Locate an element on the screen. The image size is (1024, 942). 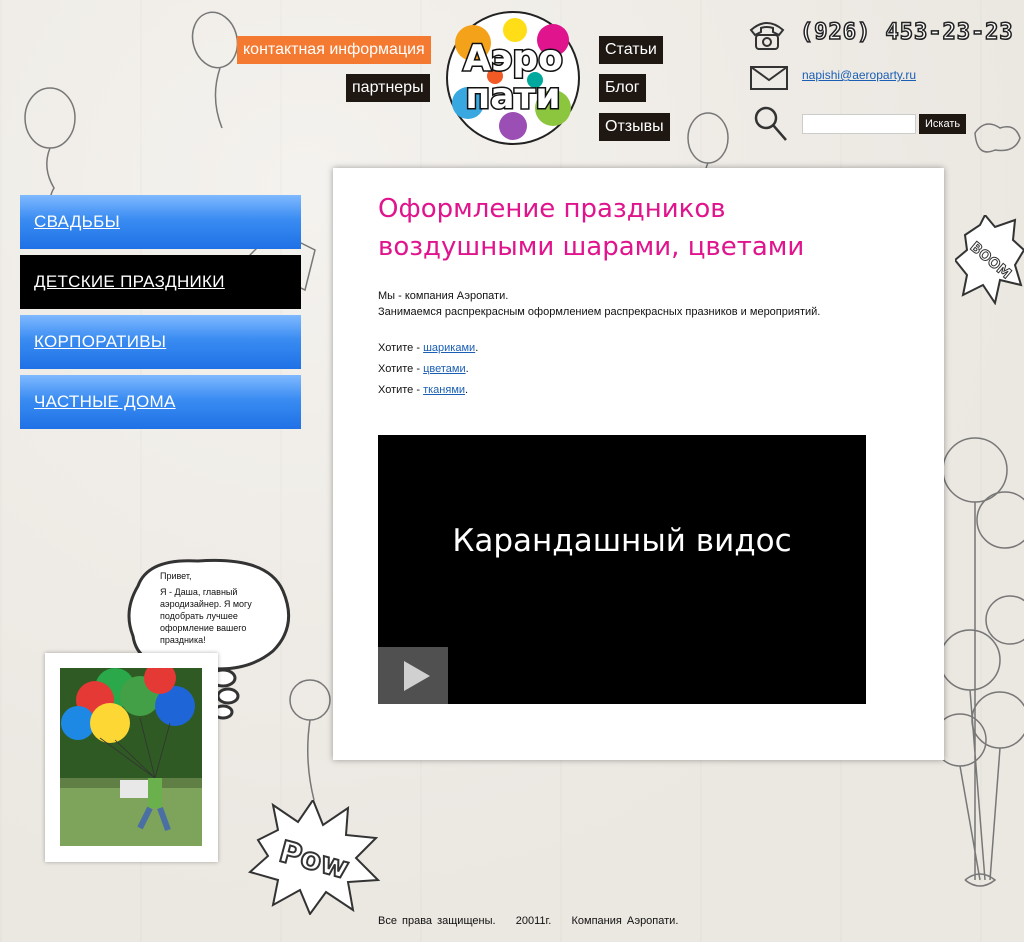
link-flowers: цветами is located at coordinates (444, 369).